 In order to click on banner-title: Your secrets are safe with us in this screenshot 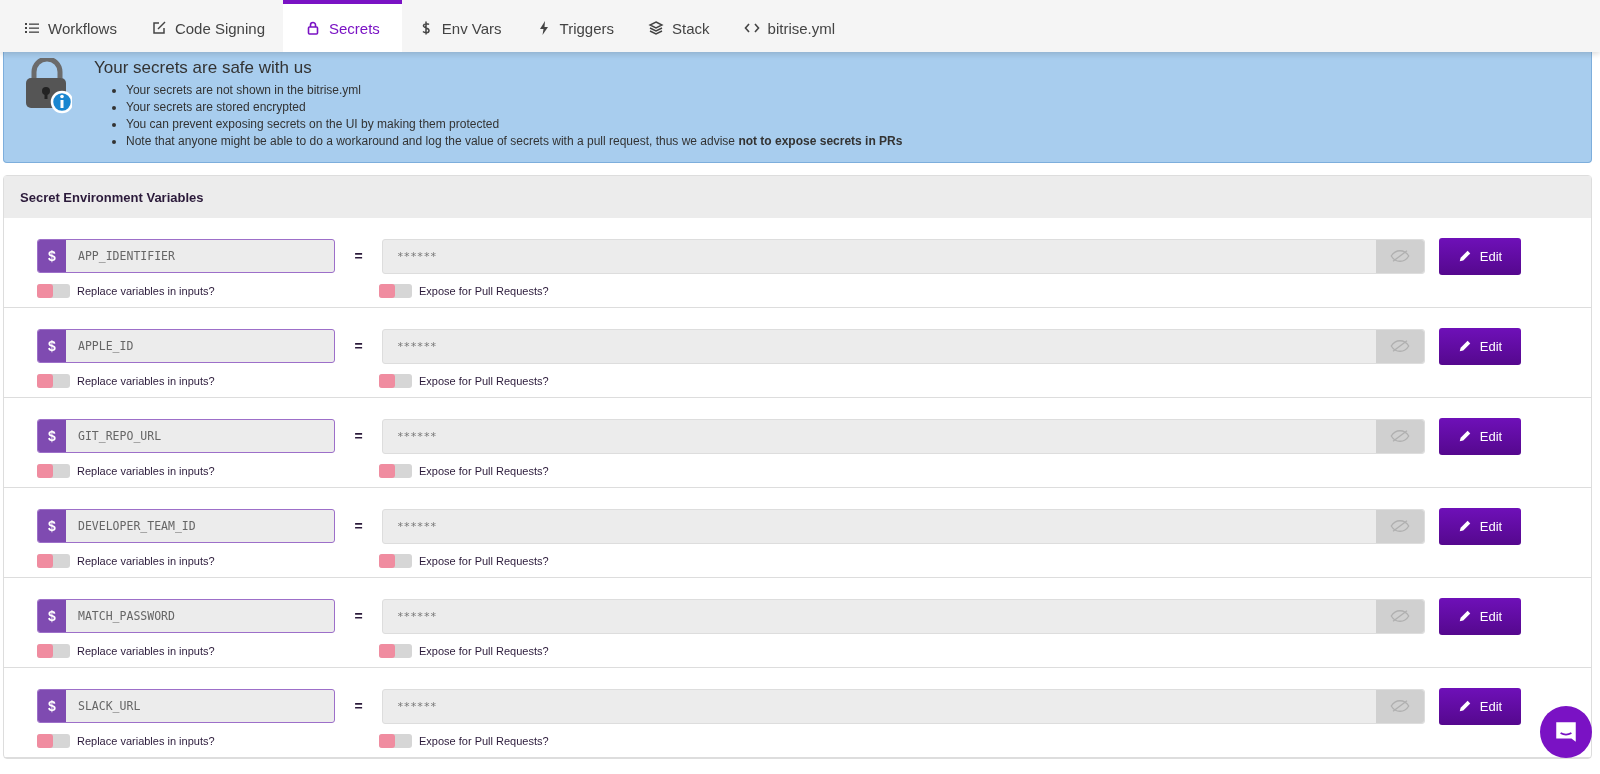, I will do `click(203, 68)`.